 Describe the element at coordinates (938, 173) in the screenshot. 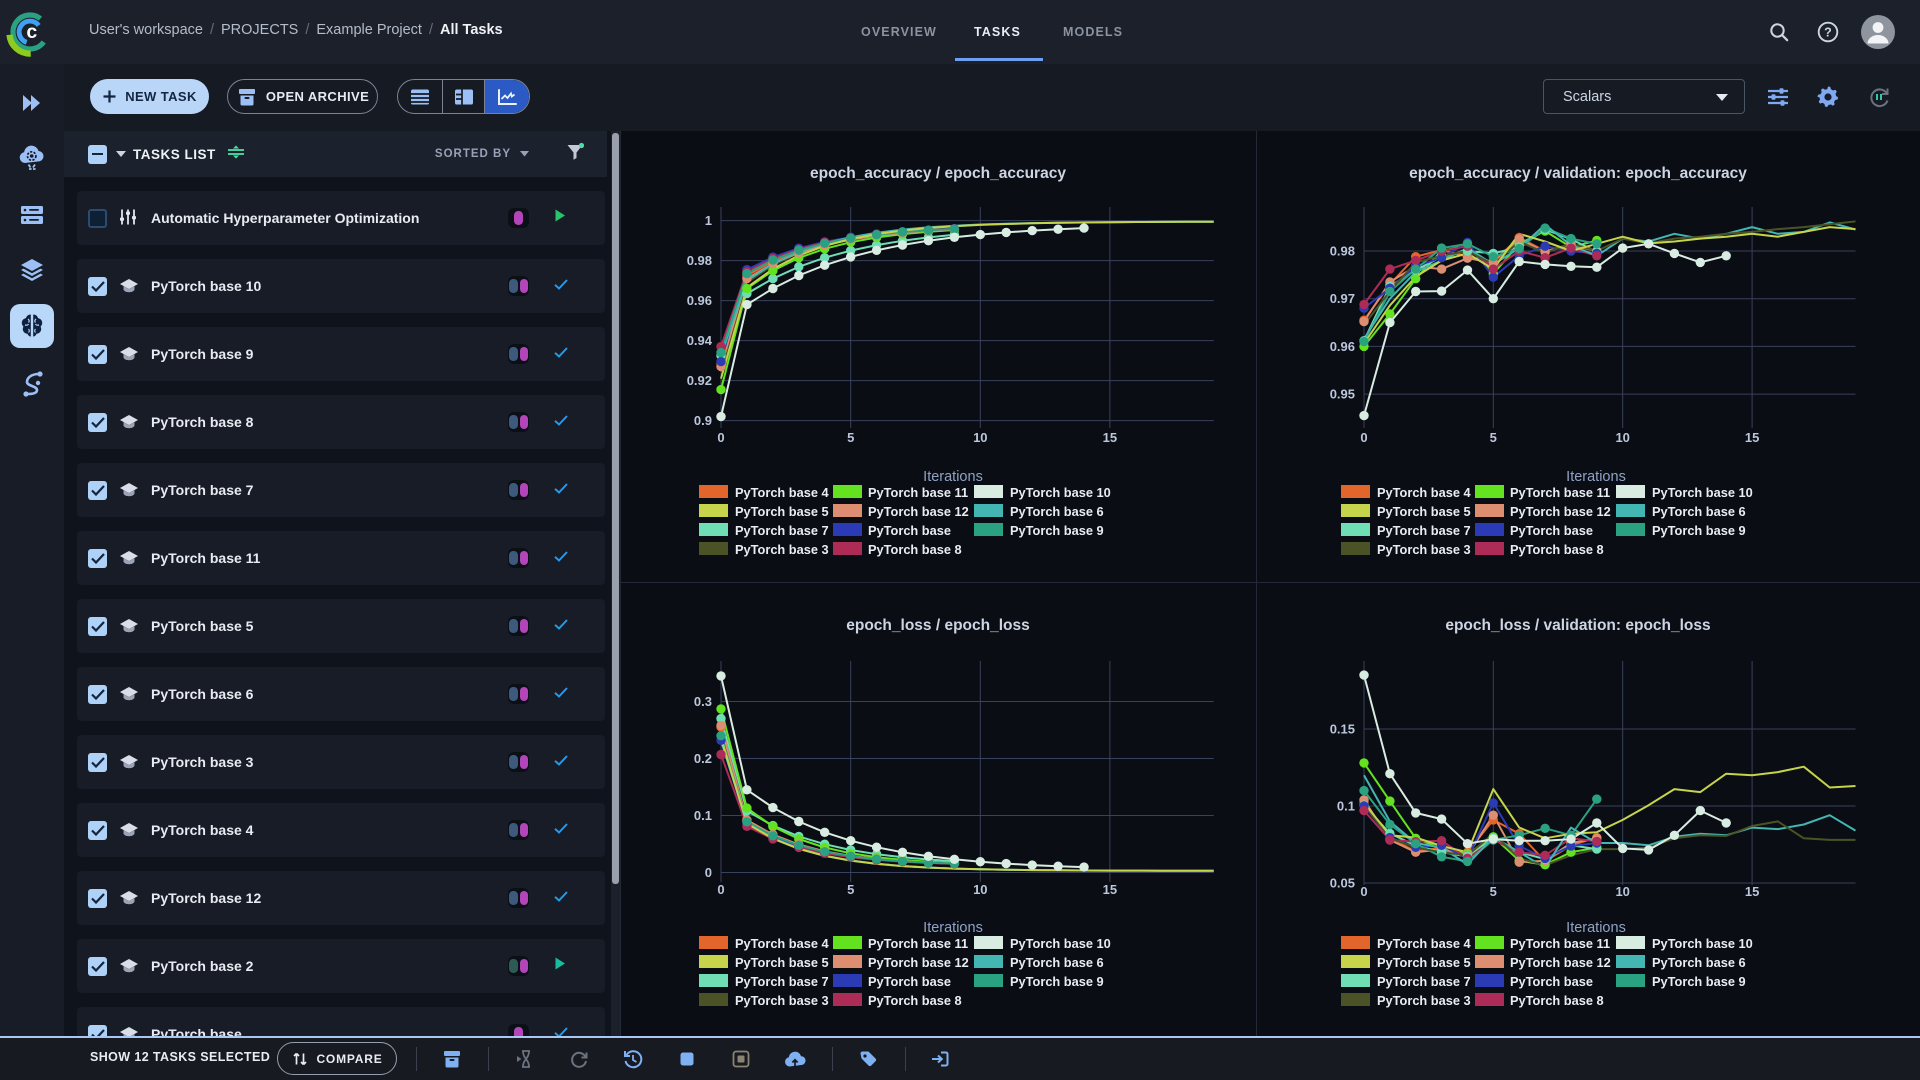

I see `svg-text:epoch_accuracy / epoch_accurac: epoch_accuracy / epoch_accuracy` at that location.